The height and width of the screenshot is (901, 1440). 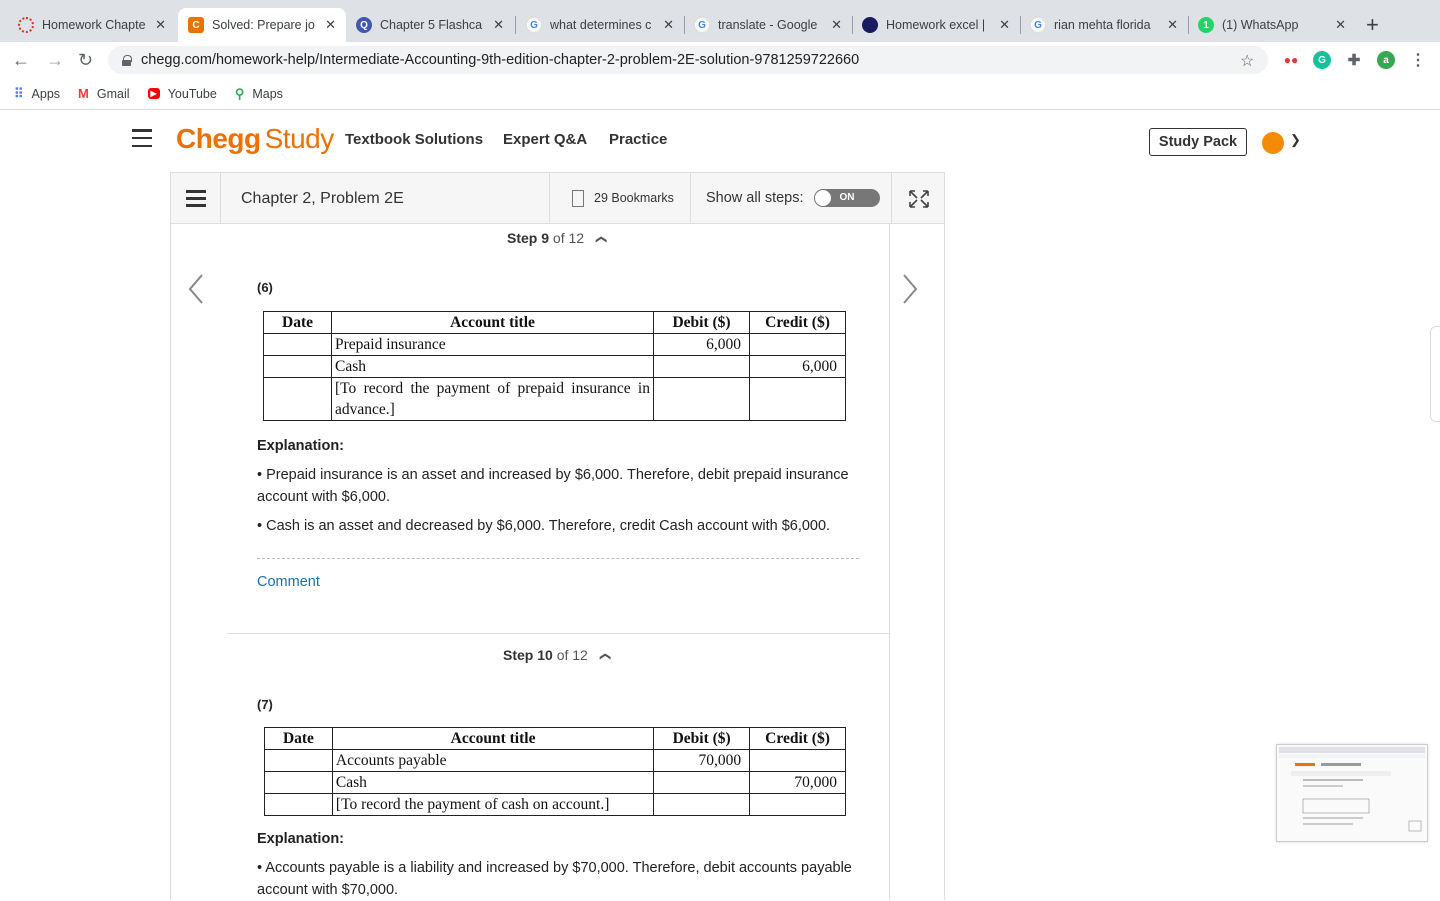 What do you see at coordinates (364, 25) in the screenshot?
I see `quizlet-q-icon: Q` at bounding box center [364, 25].